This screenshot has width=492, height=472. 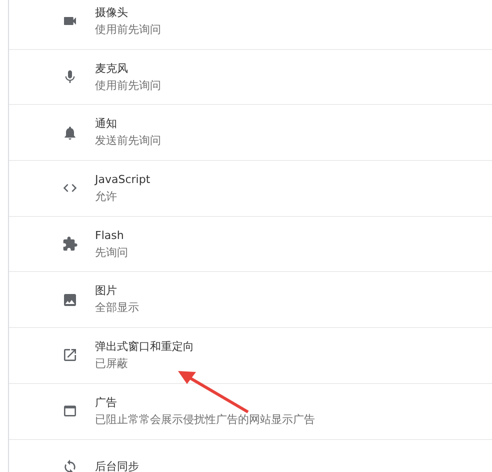 What do you see at coordinates (106, 291) in the screenshot?
I see `setting-title: 图片` at bounding box center [106, 291].